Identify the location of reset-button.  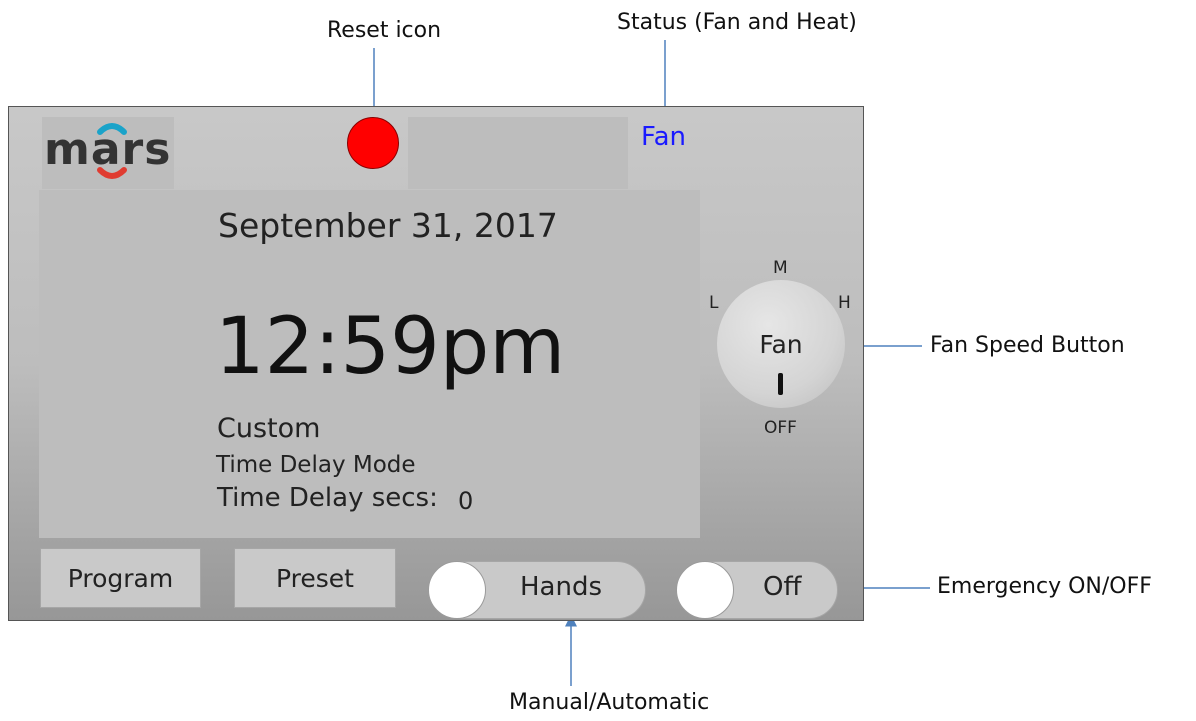
(373, 143).